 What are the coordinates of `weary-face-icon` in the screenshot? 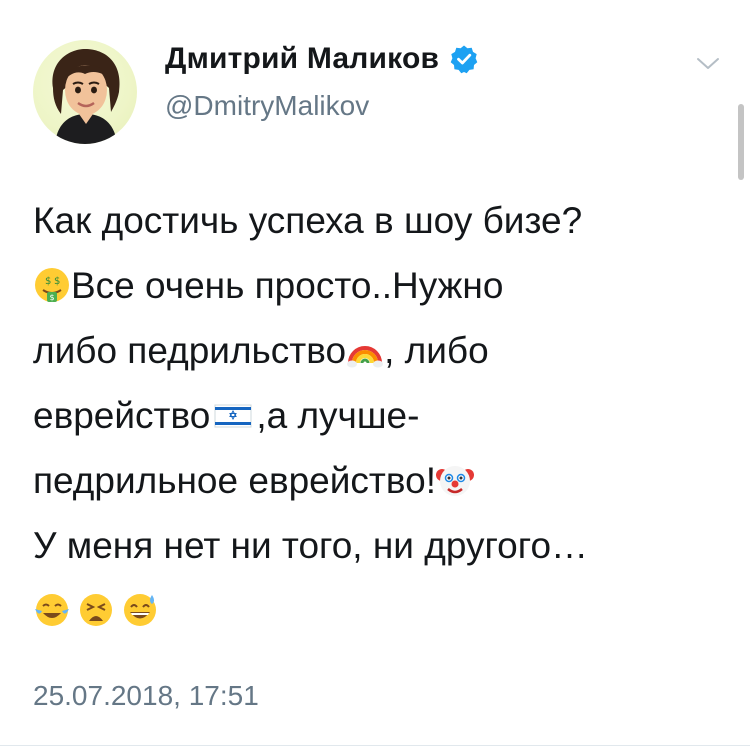 It's located at (96, 610).